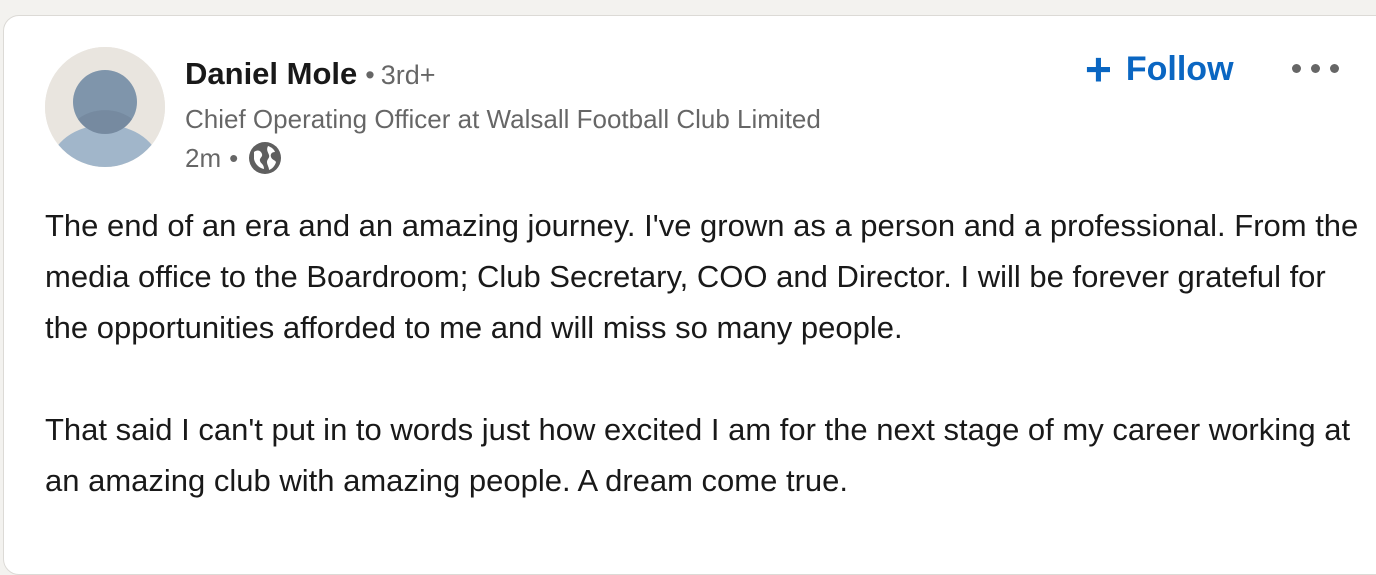 The image size is (1376, 575). I want to click on globe-icon, so click(265, 158).